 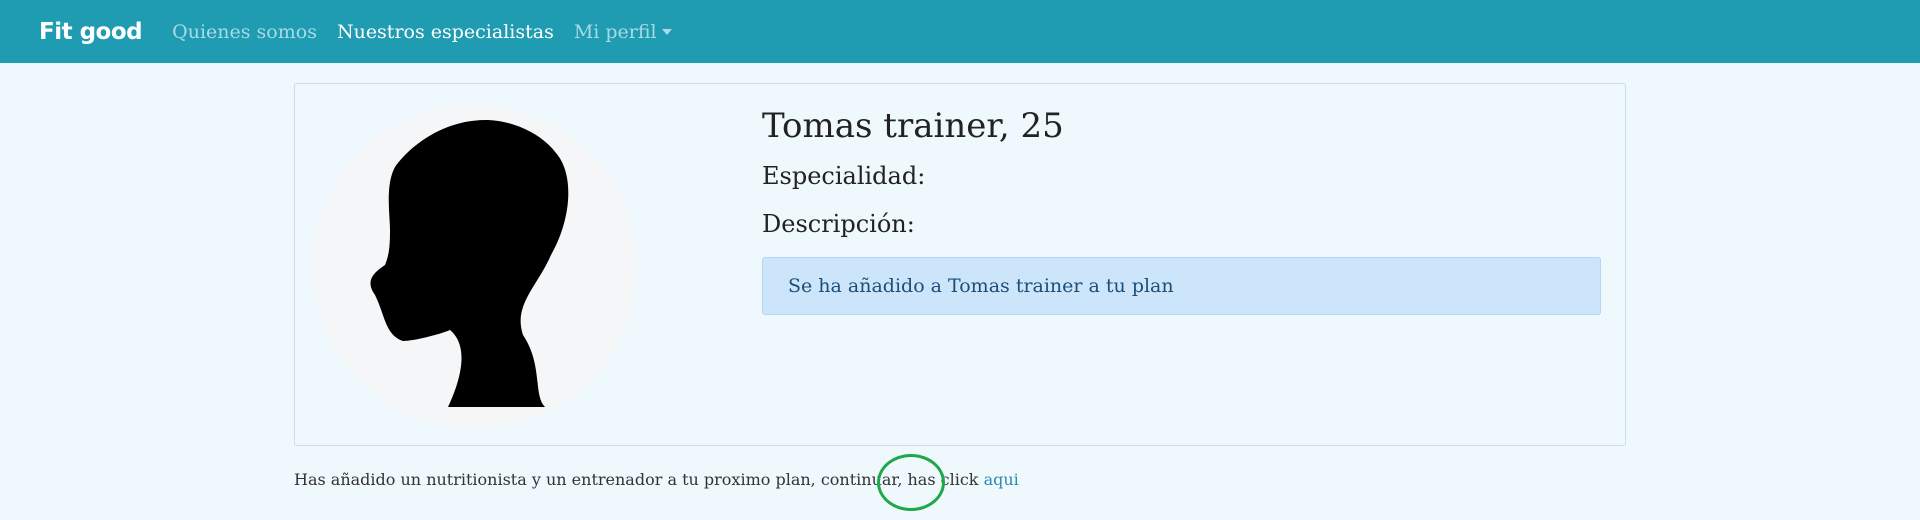 I want to click on caret-down-icon, so click(x=666, y=31).